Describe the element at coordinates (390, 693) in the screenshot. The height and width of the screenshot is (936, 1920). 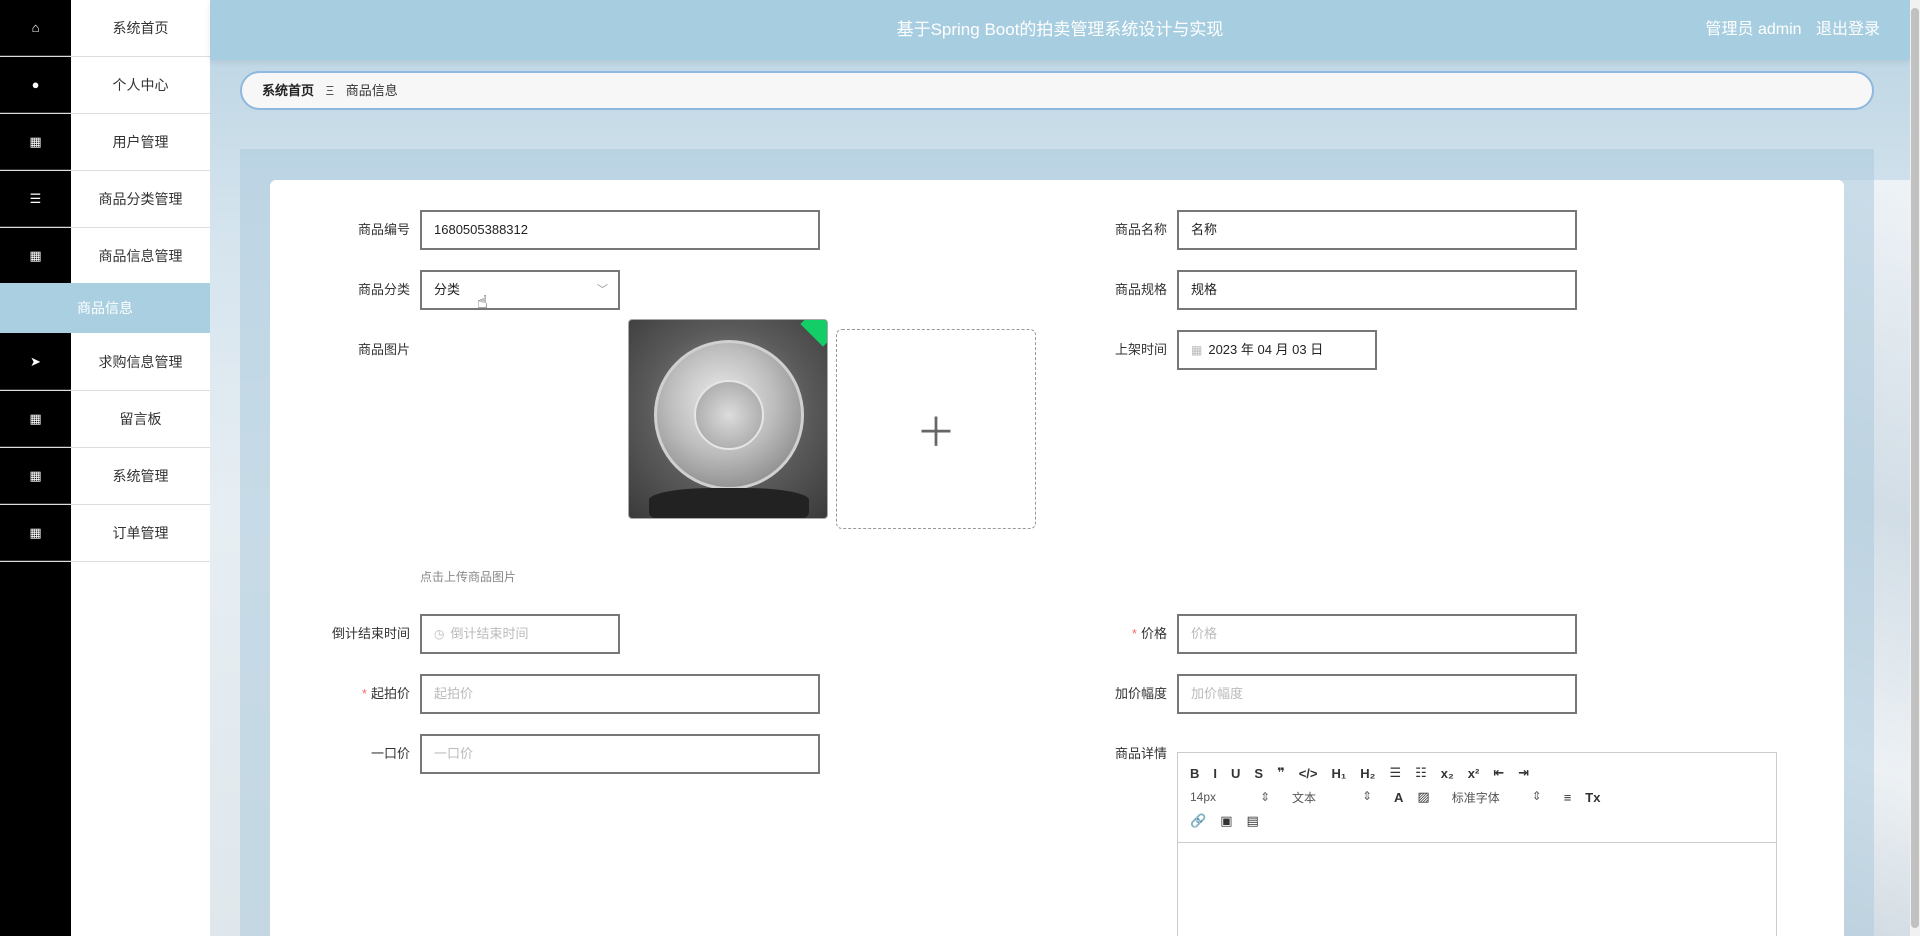
I see `start-price-label-text: 起拍价` at that location.